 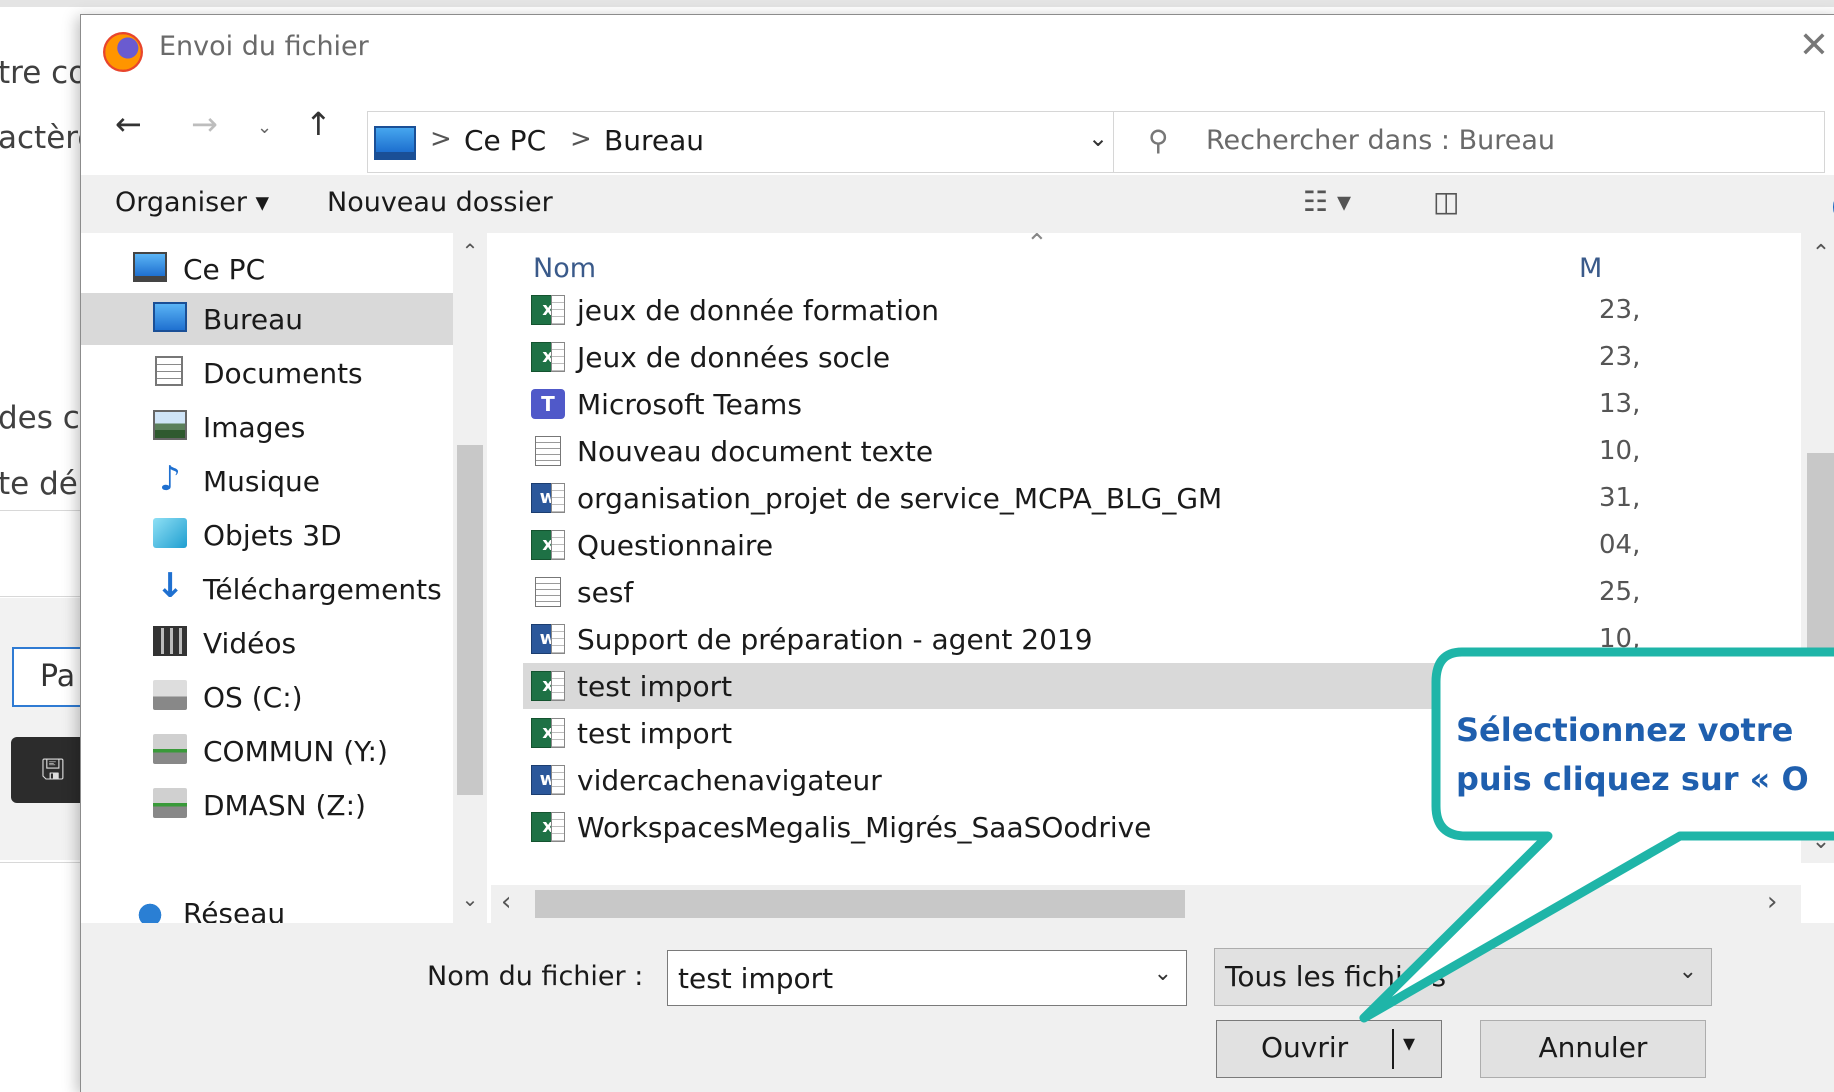 What do you see at coordinates (1772, 902) in the screenshot?
I see `scroll-right-icon: ›` at bounding box center [1772, 902].